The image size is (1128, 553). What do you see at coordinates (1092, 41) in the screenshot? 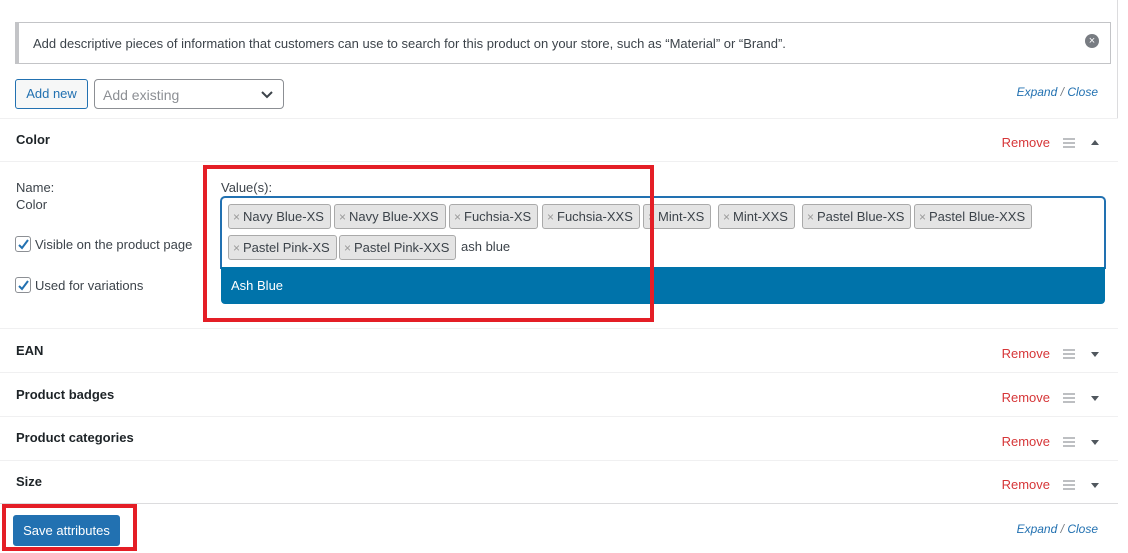
I see `close-icon: ×` at bounding box center [1092, 41].